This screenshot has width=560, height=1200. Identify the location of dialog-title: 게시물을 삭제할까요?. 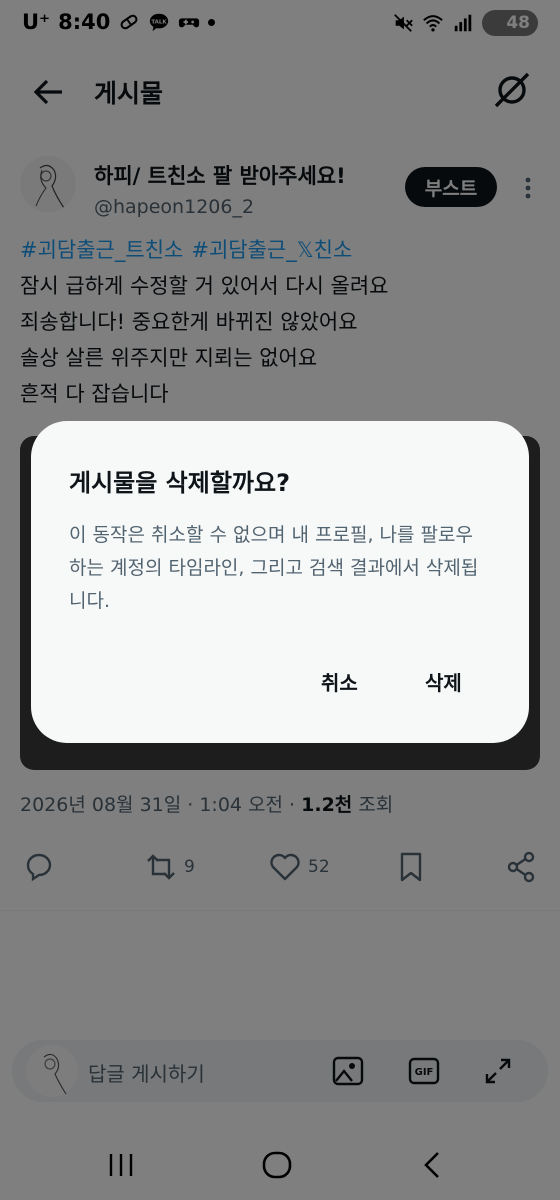
(179, 483).